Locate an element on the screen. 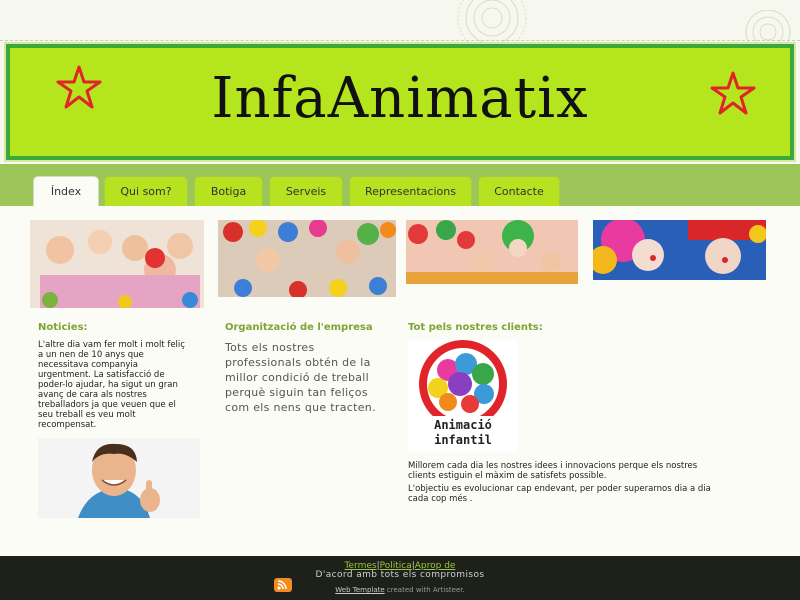 The width and height of the screenshot is (800, 600). credit-text: created with Artisteer. is located at coordinates (424, 590).